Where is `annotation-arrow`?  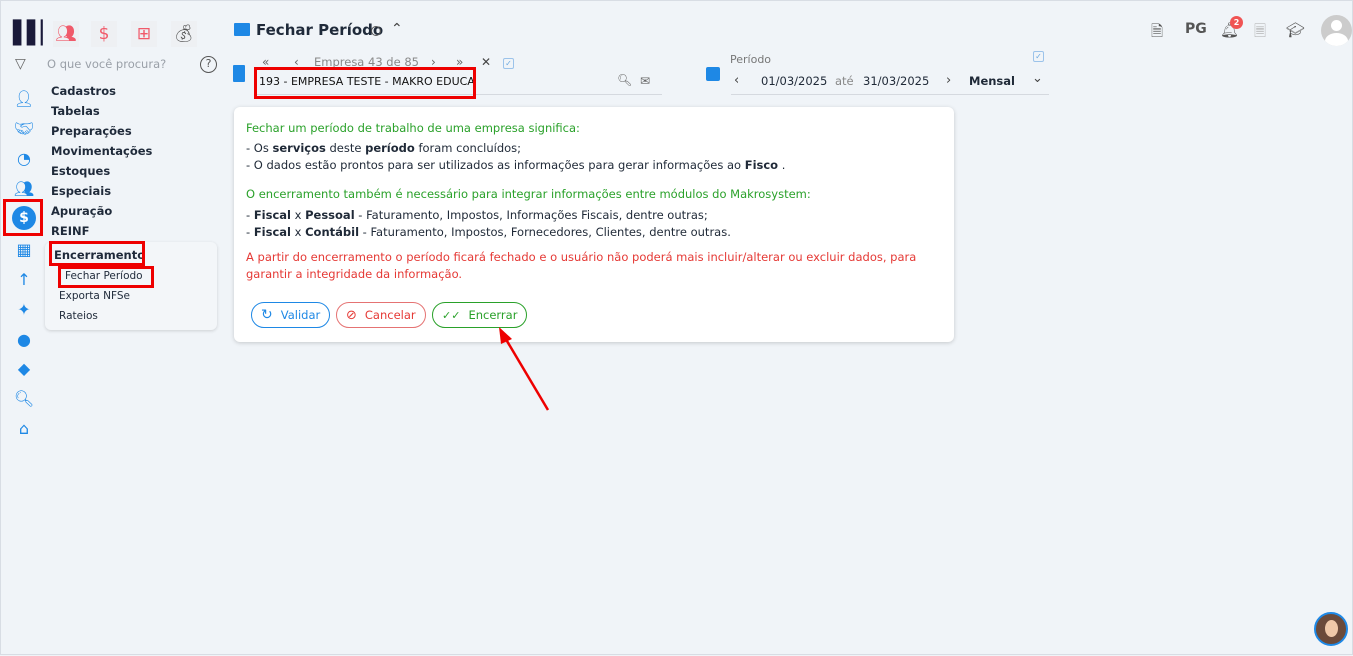 annotation-arrow is located at coordinates (524, 369).